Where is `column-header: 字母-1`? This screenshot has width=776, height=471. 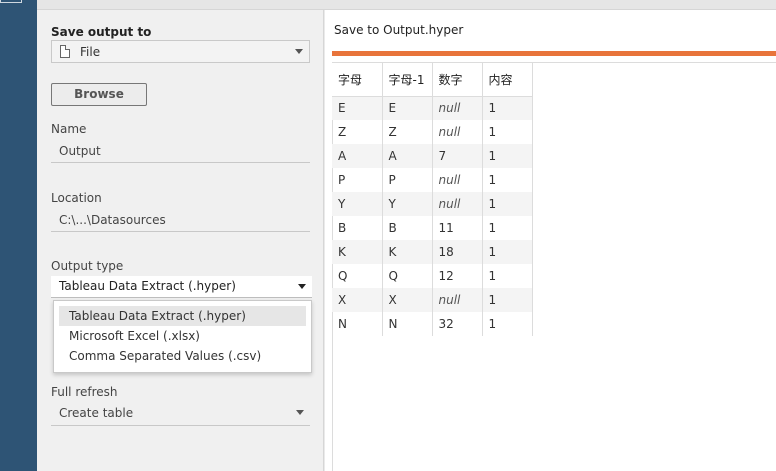
column-header: 字母-1 is located at coordinates (407, 80).